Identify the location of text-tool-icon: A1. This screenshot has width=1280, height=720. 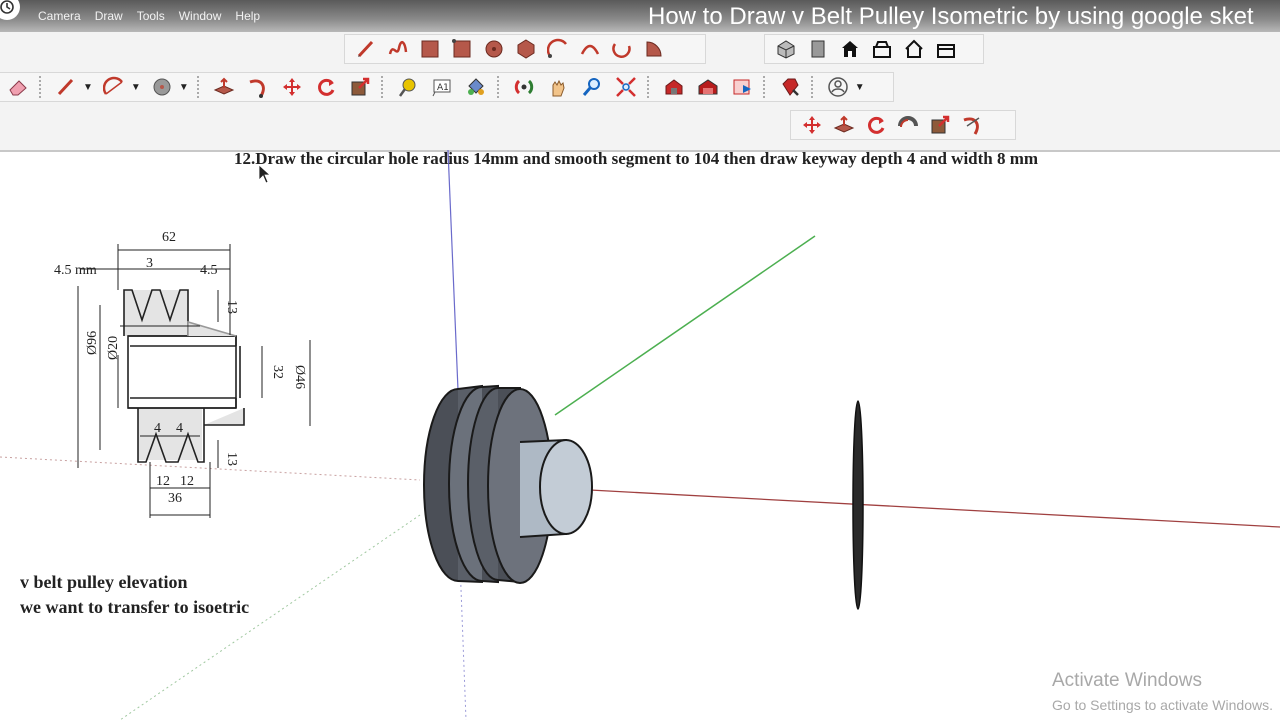
(442, 87).